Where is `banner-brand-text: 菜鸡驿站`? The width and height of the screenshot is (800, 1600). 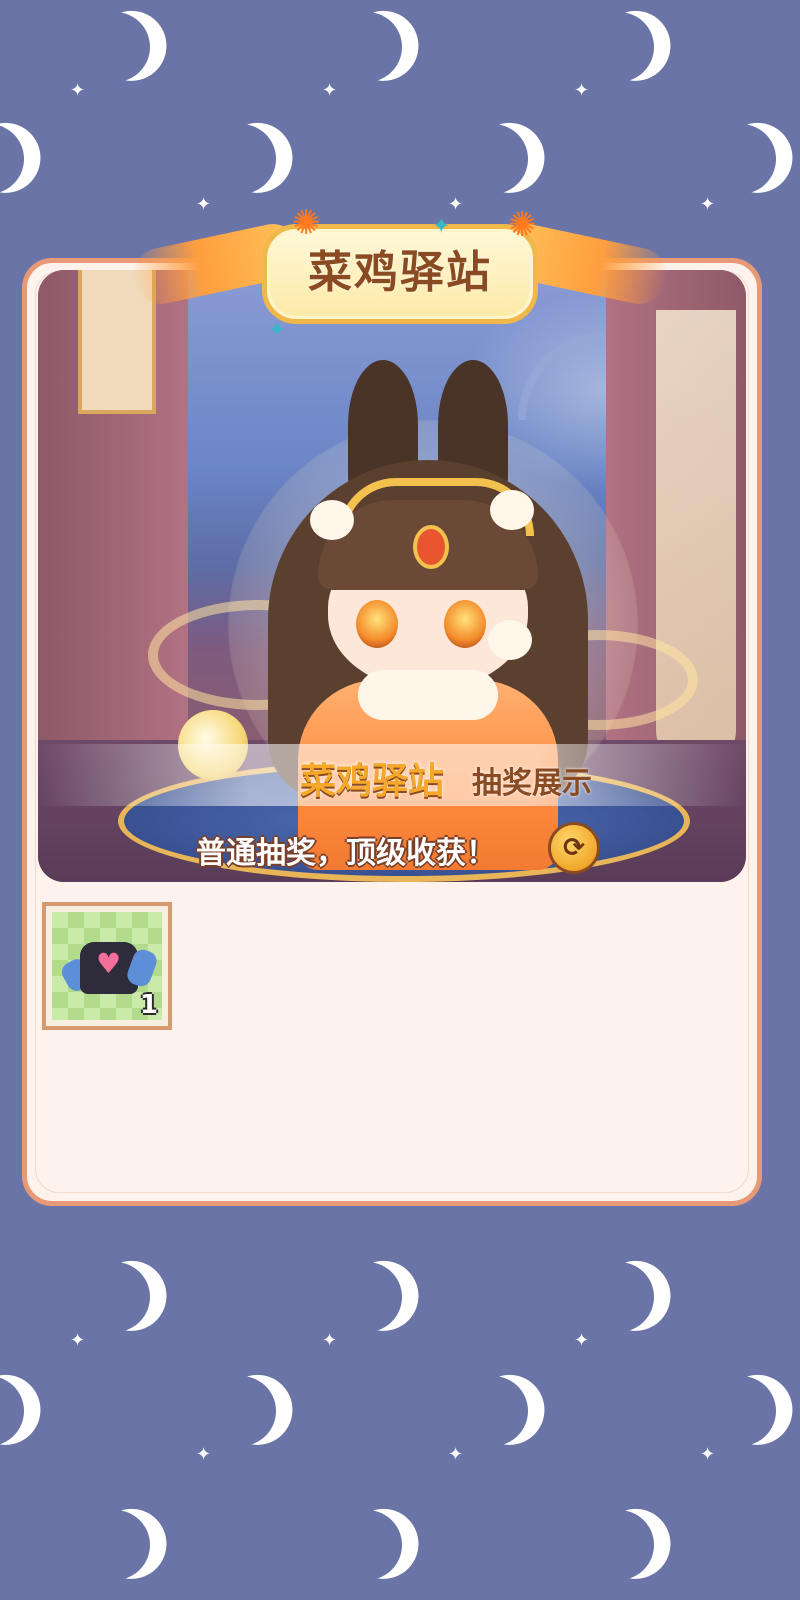
banner-brand-text: 菜鸡驿站 is located at coordinates (372, 781).